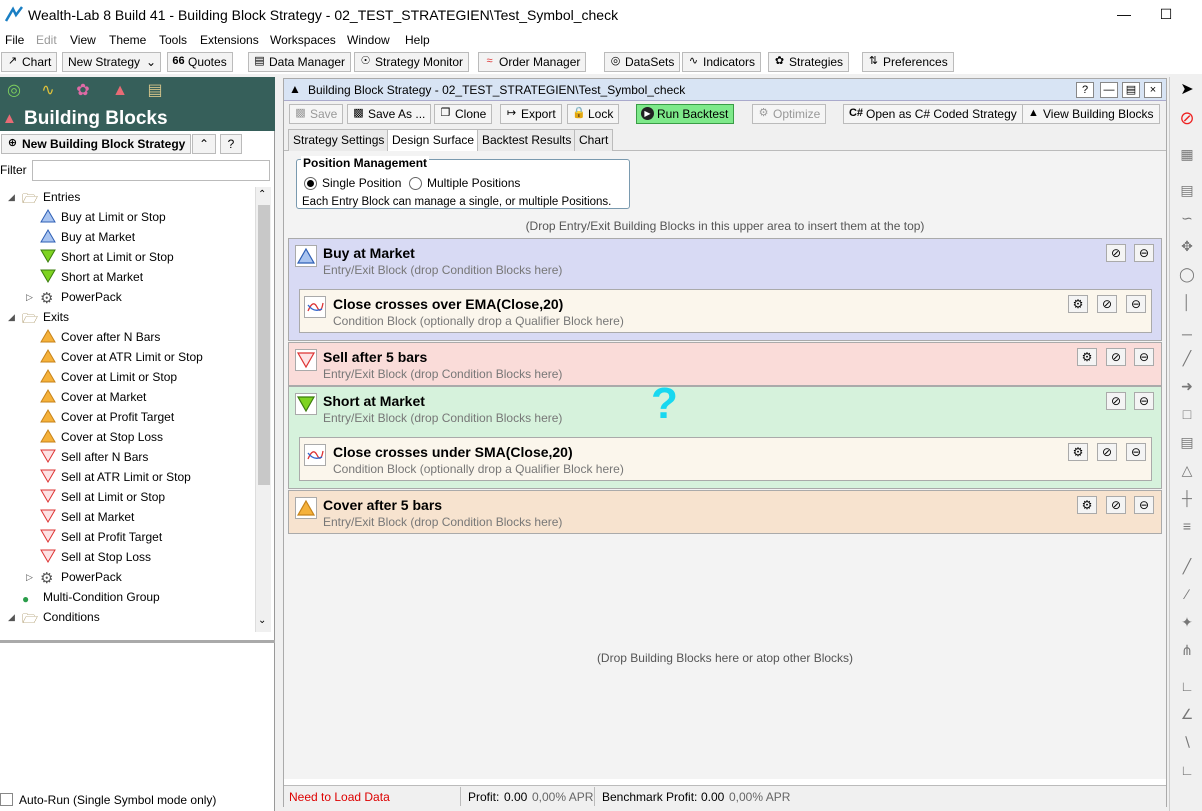 The height and width of the screenshot is (811, 1202). I want to click on tree-item: Short at Limit or Stop, so click(107, 257).